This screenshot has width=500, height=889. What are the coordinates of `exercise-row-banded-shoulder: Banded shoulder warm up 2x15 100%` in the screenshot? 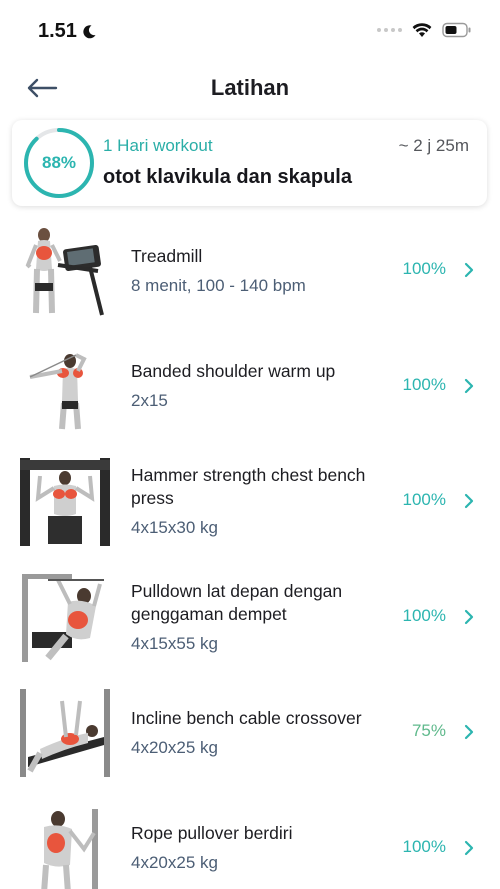 It's located at (250, 387).